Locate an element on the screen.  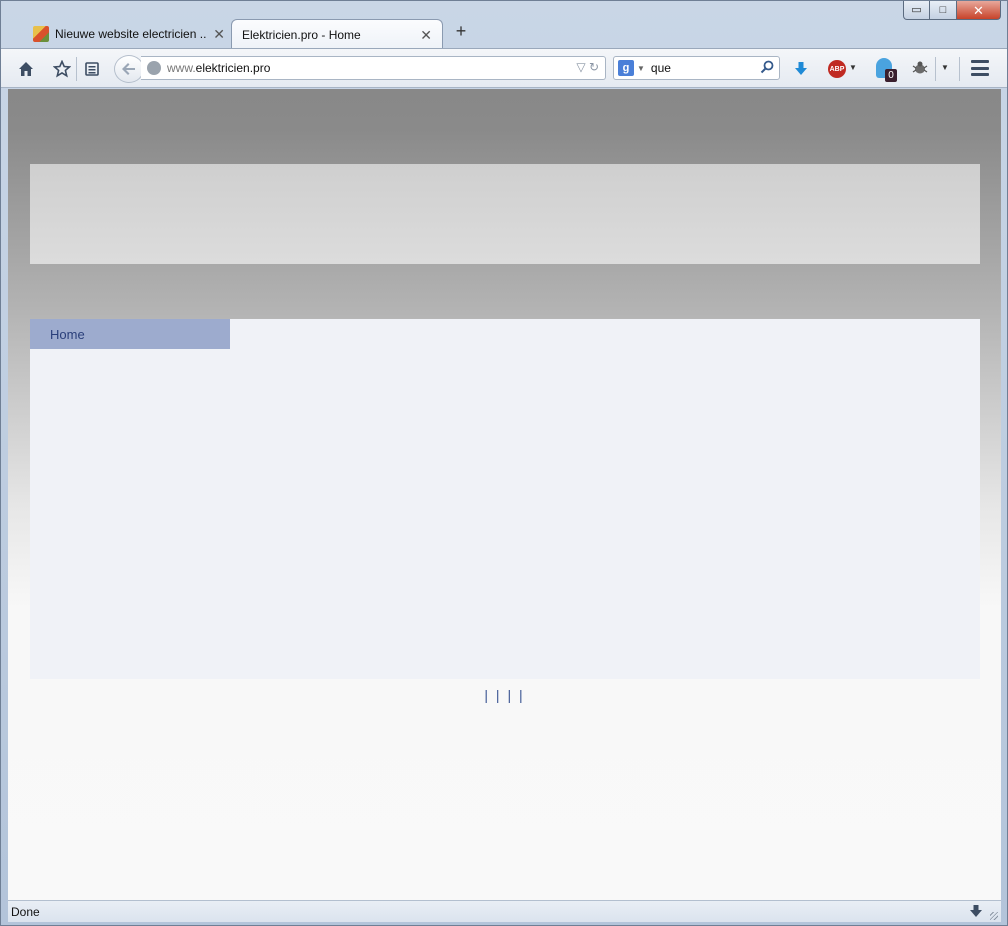
search-input: que is located at coordinates (705, 68).